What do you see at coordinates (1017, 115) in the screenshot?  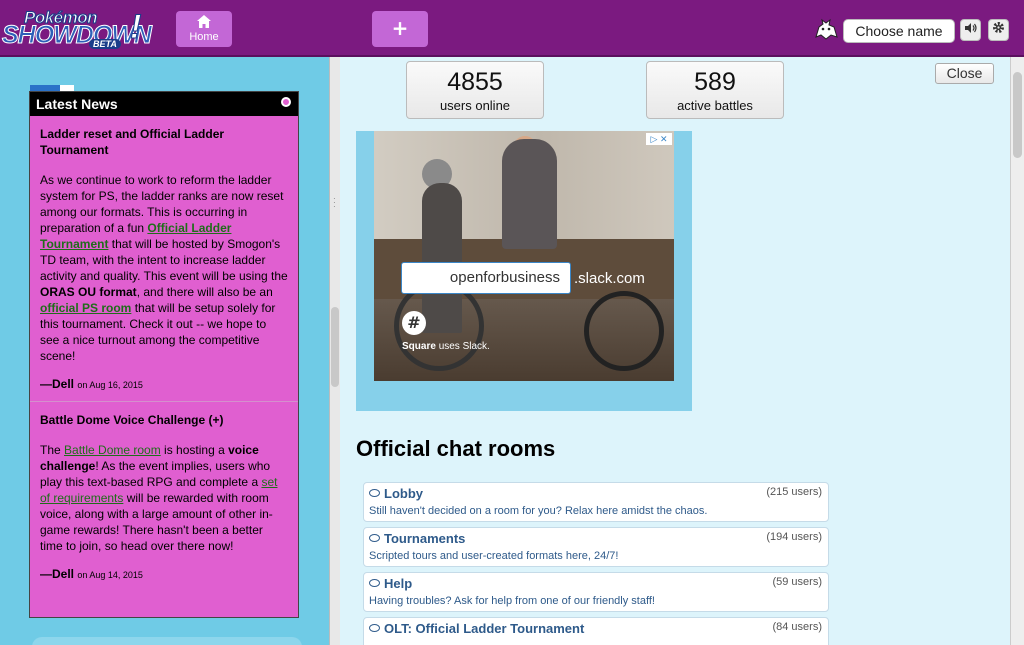 I see `main-scroll-thumb` at bounding box center [1017, 115].